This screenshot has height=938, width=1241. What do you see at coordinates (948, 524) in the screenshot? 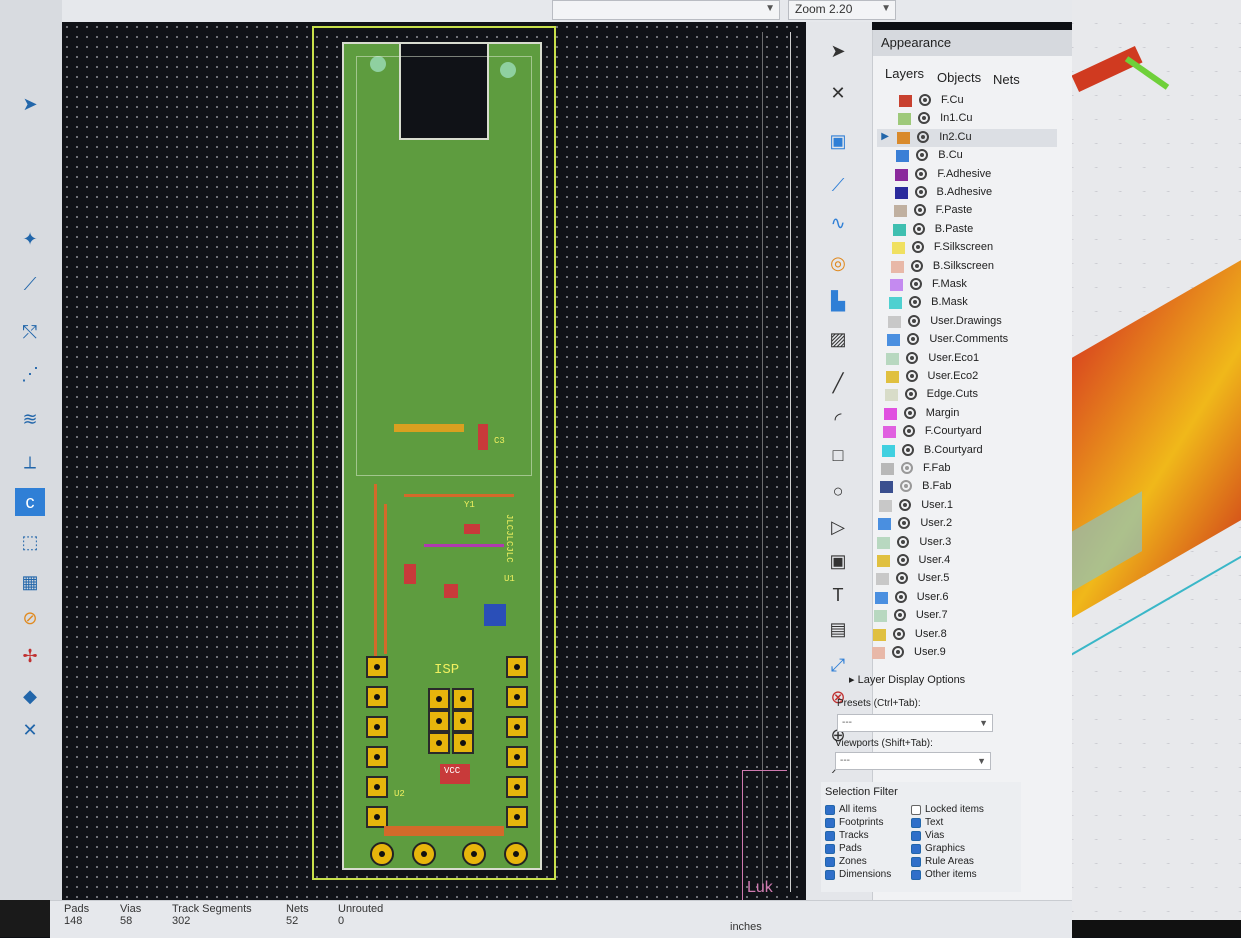
I see `layer-row: User.2` at bounding box center [948, 524].